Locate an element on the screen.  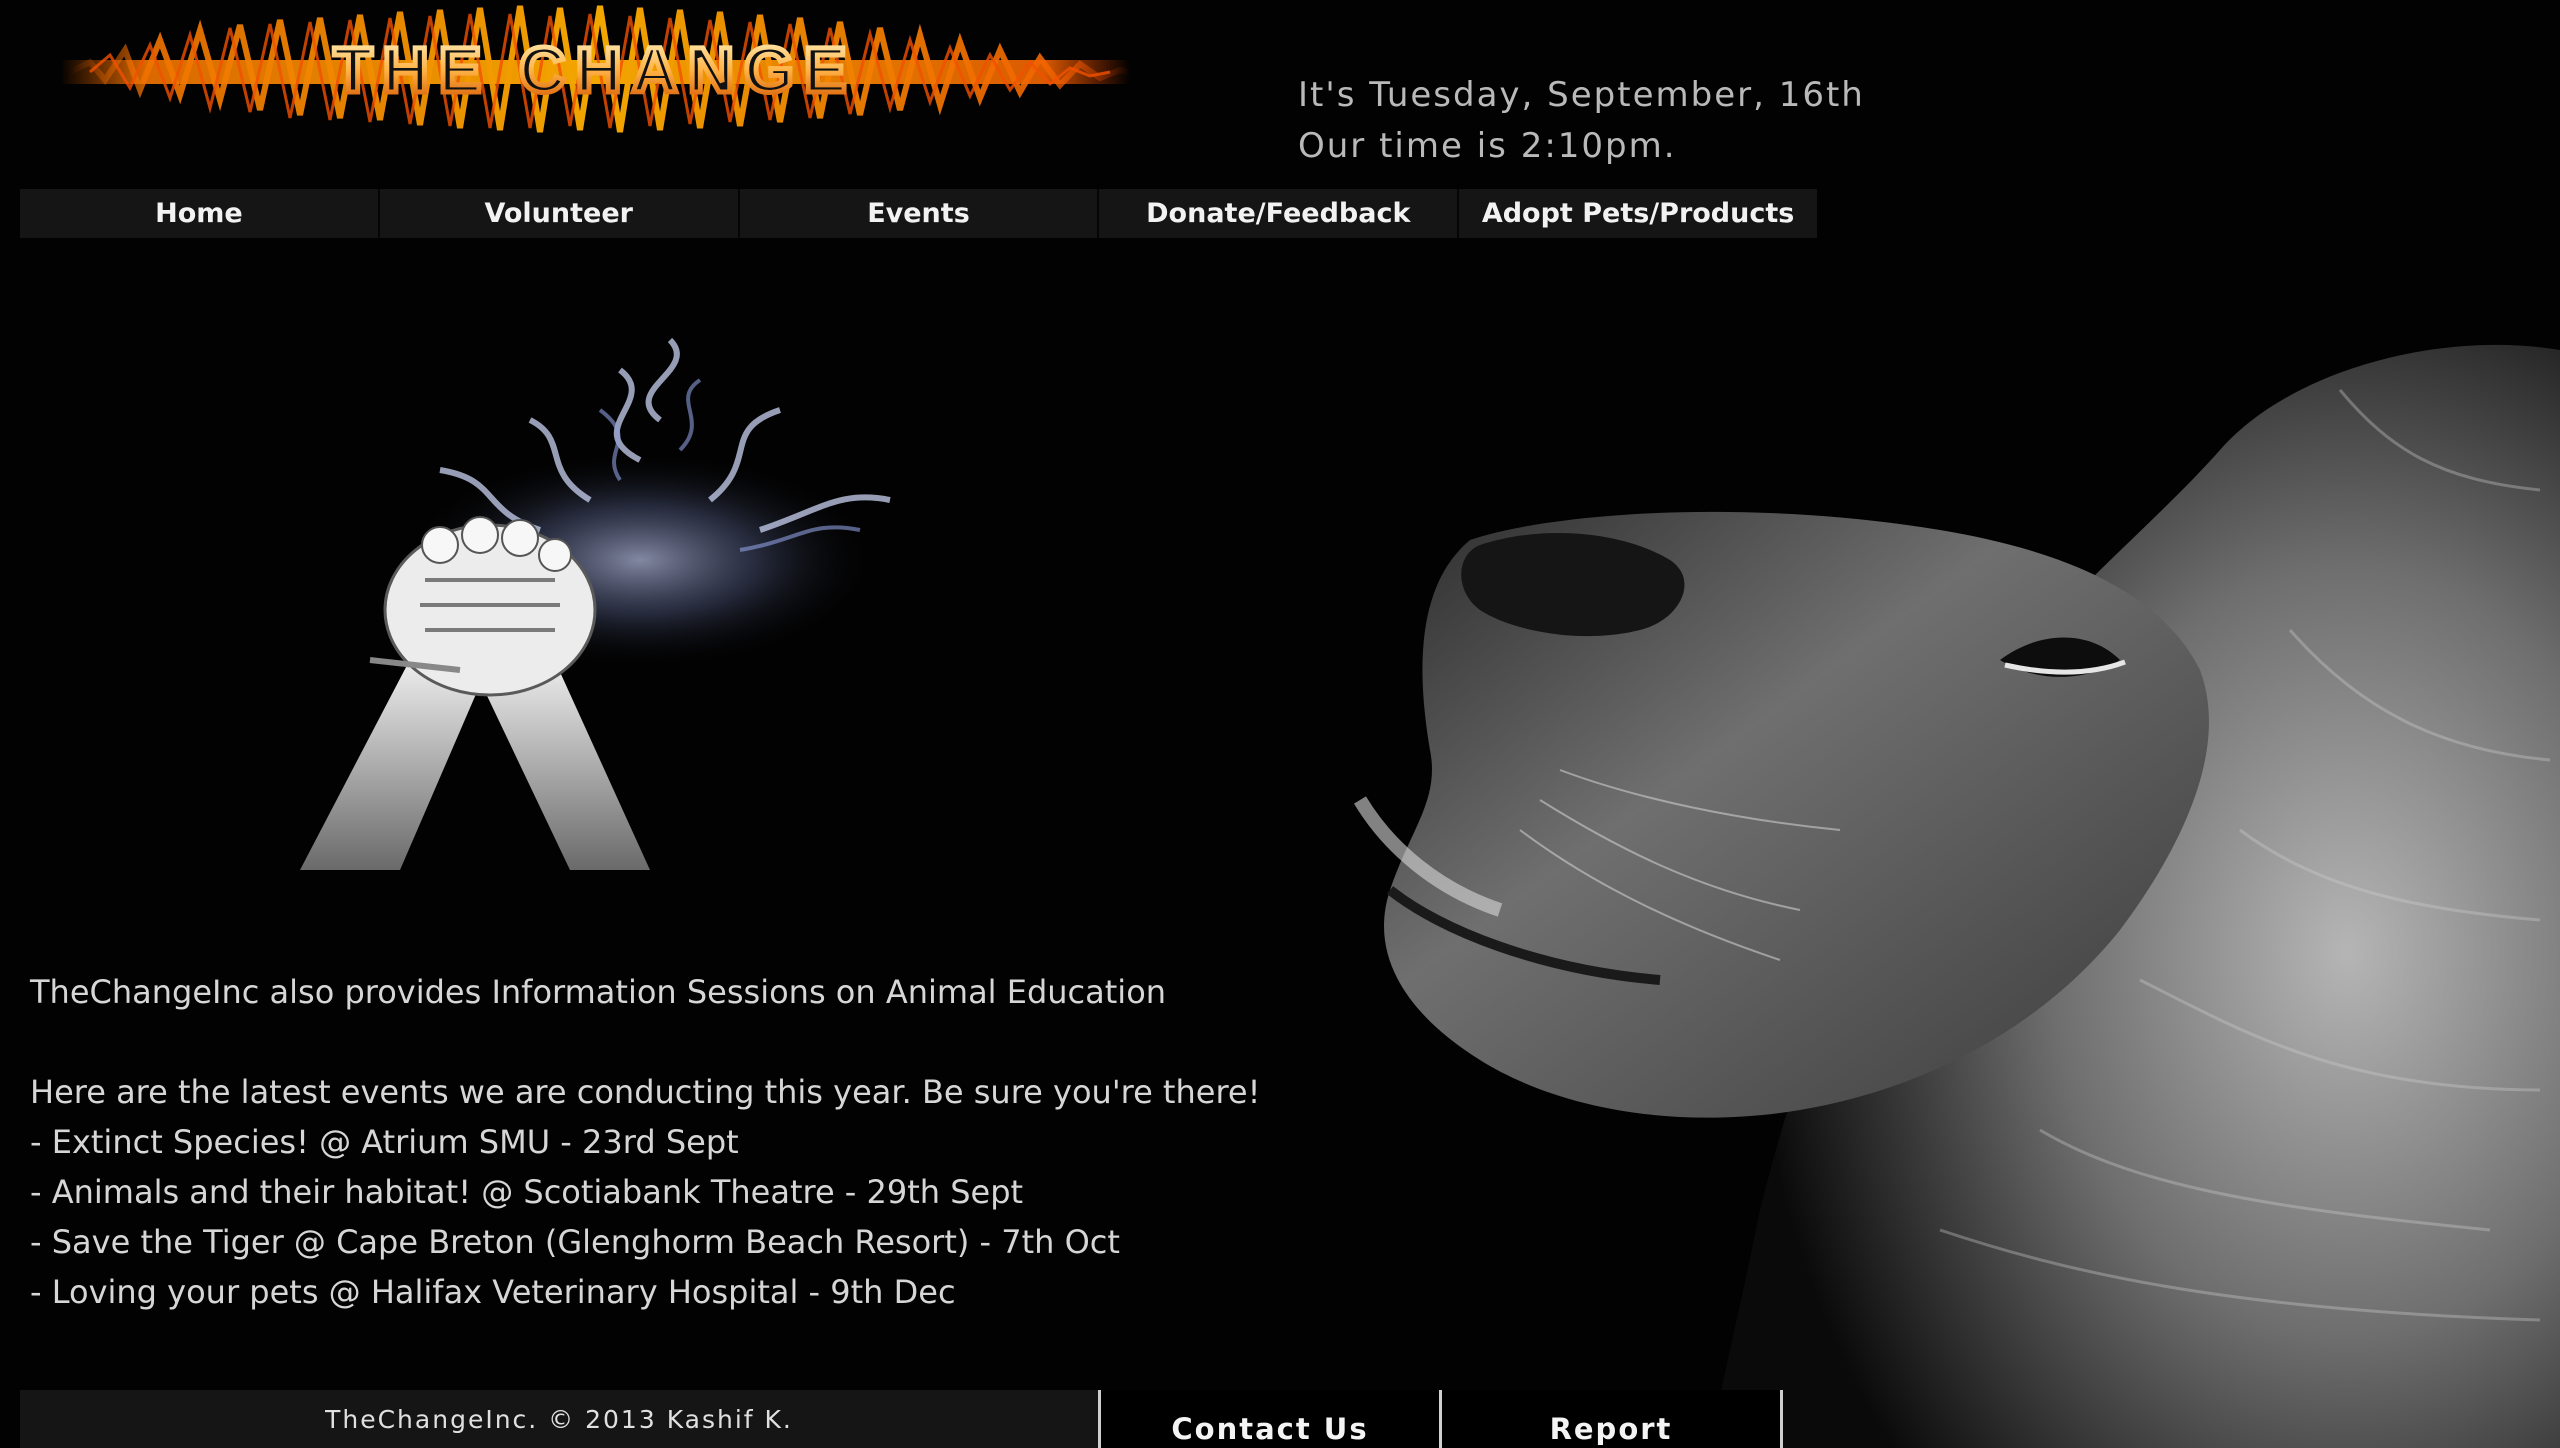
report-link: Report is located at coordinates (1611, 1419).